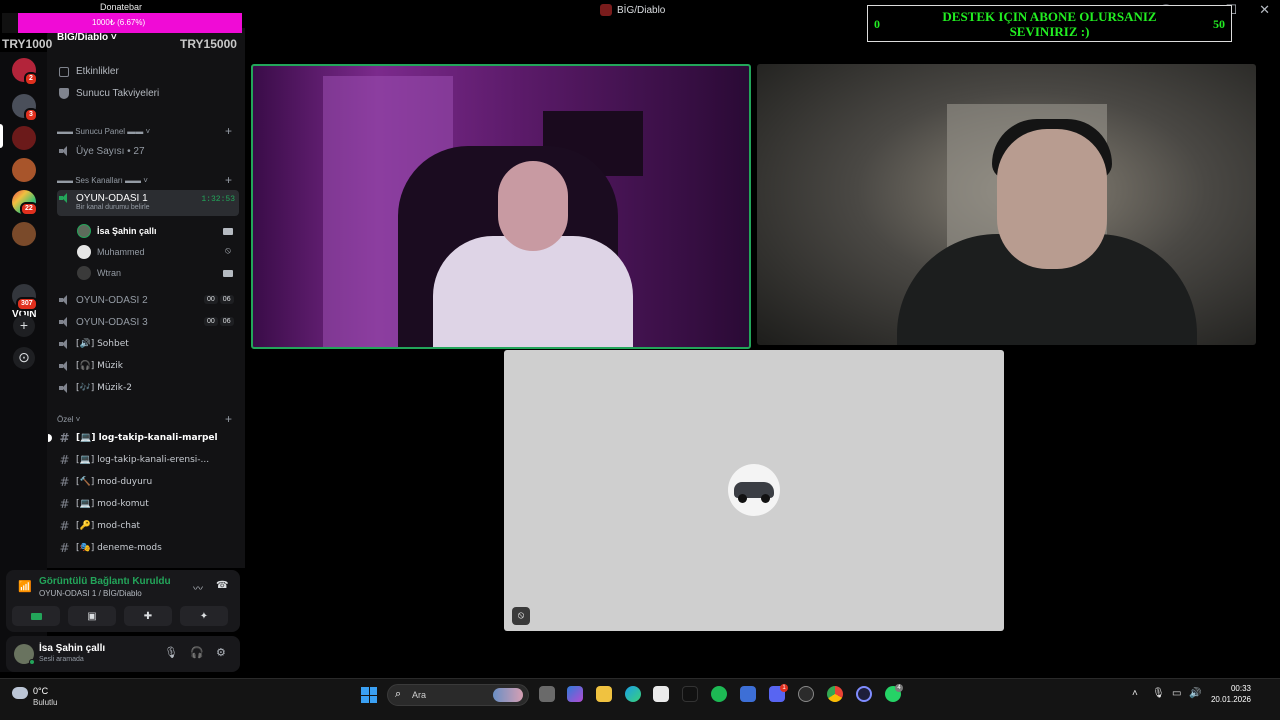 The height and width of the screenshot is (720, 1280). What do you see at coordinates (148, 504) in the screenshot?
I see `text-channel: # [💻] mod-komut` at bounding box center [148, 504].